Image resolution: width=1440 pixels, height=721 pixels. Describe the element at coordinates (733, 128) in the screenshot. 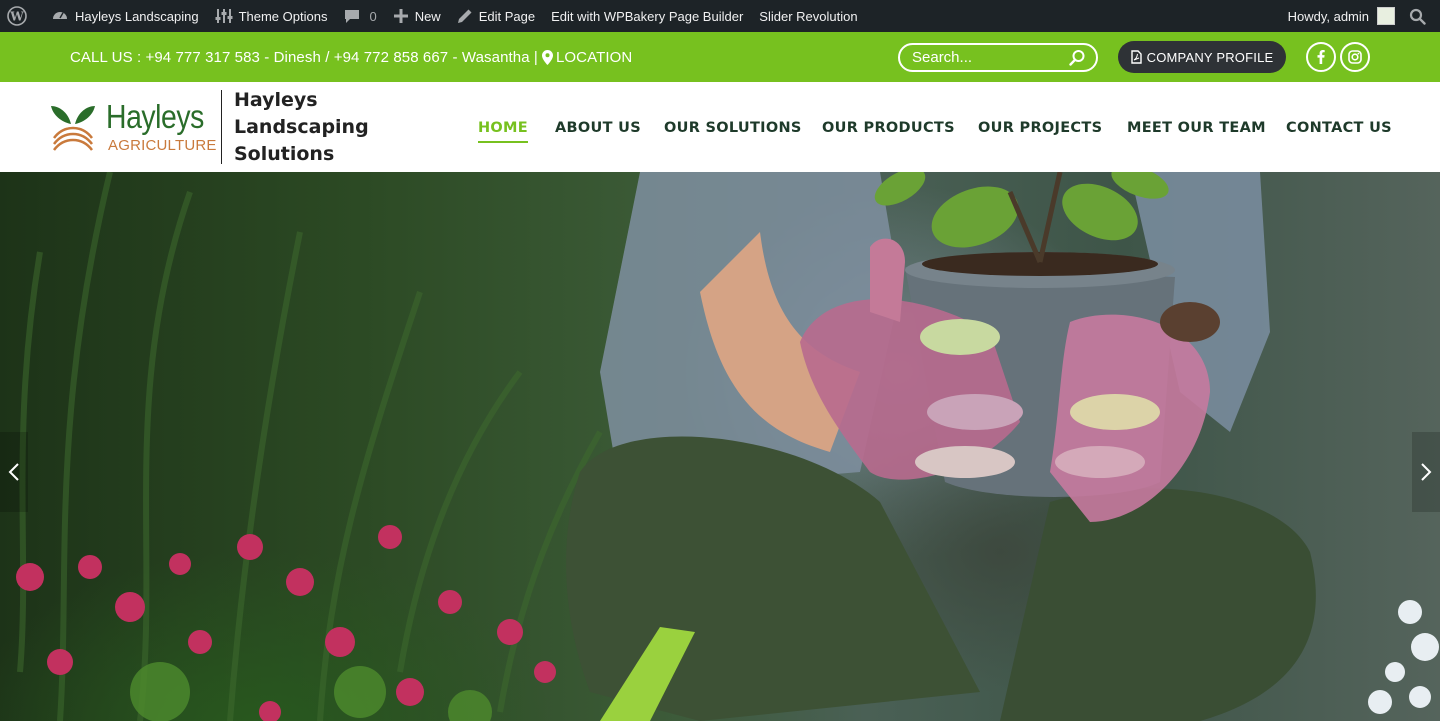

I see `nav-our-solutions: OUR SOLUTIONS` at that location.